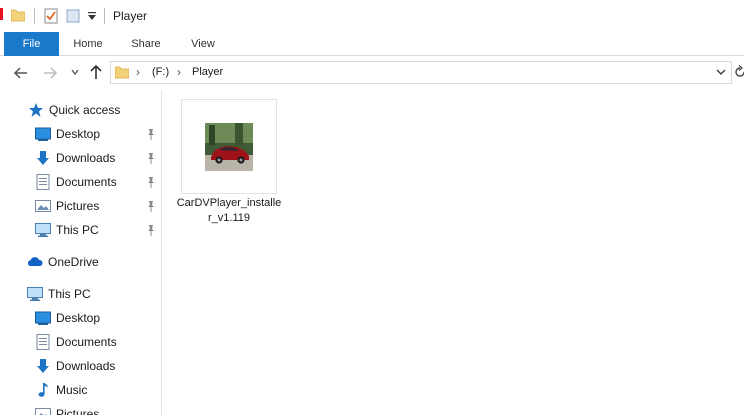 The image size is (744, 415). Describe the element at coordinates (104, 16) in the screenshot. I see `title-separator` at that location.